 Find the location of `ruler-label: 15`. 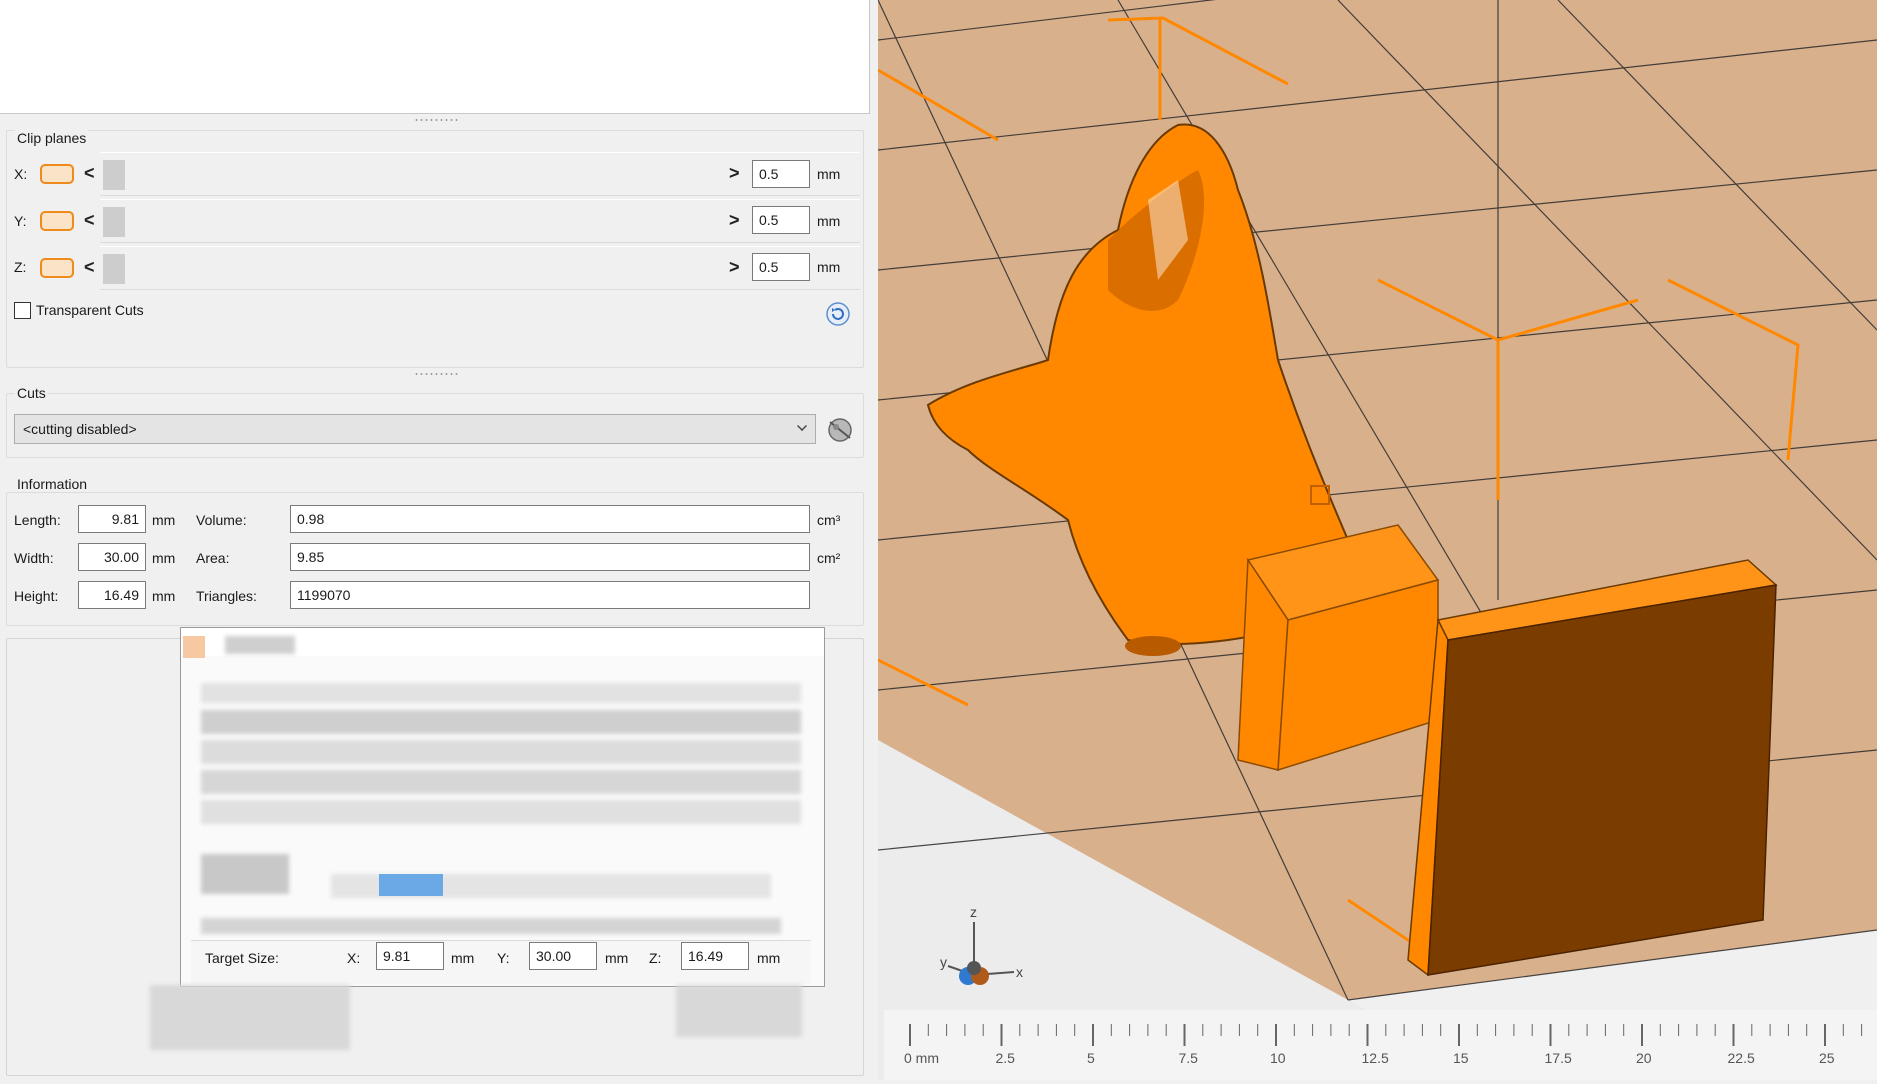

ruler-label: 15 is located at coordinates (1461, 1058).